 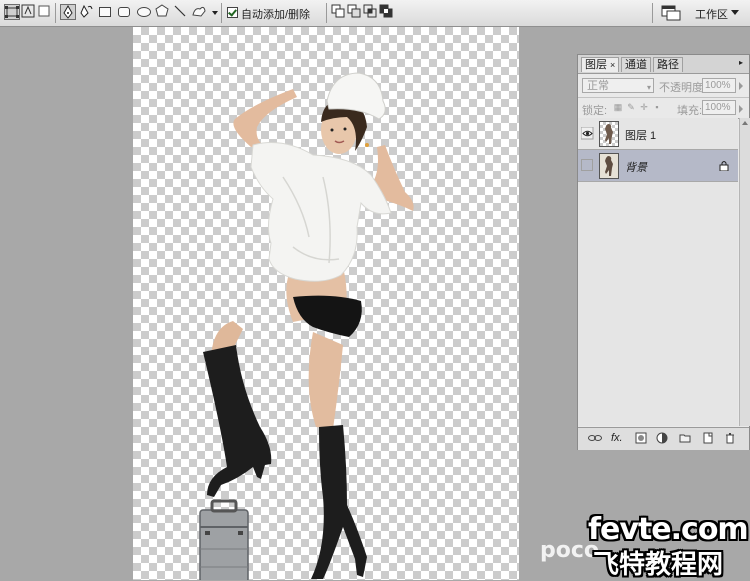 What do you see at coordinates (685, 438) in the screenshot?
I see `group-icon` at bounding box center [685, 438].